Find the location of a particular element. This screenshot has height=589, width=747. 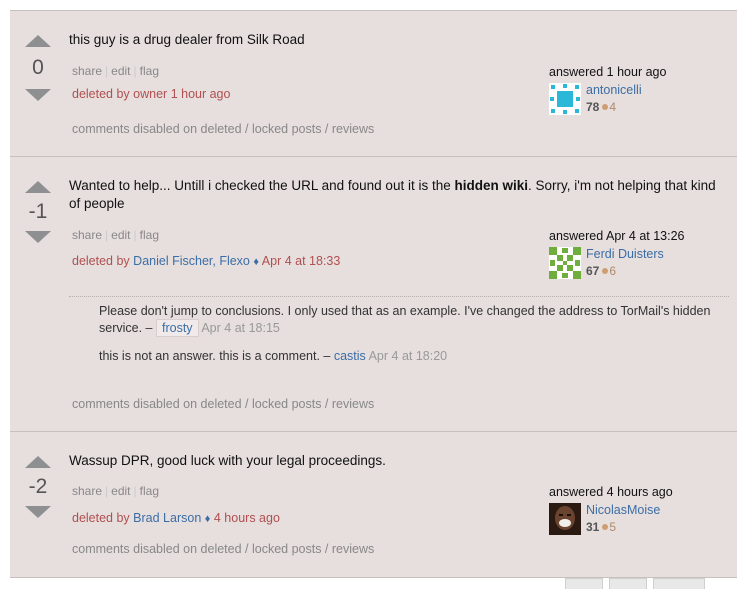

user-reputation: 78 4 is located at coordinates (601, 107).